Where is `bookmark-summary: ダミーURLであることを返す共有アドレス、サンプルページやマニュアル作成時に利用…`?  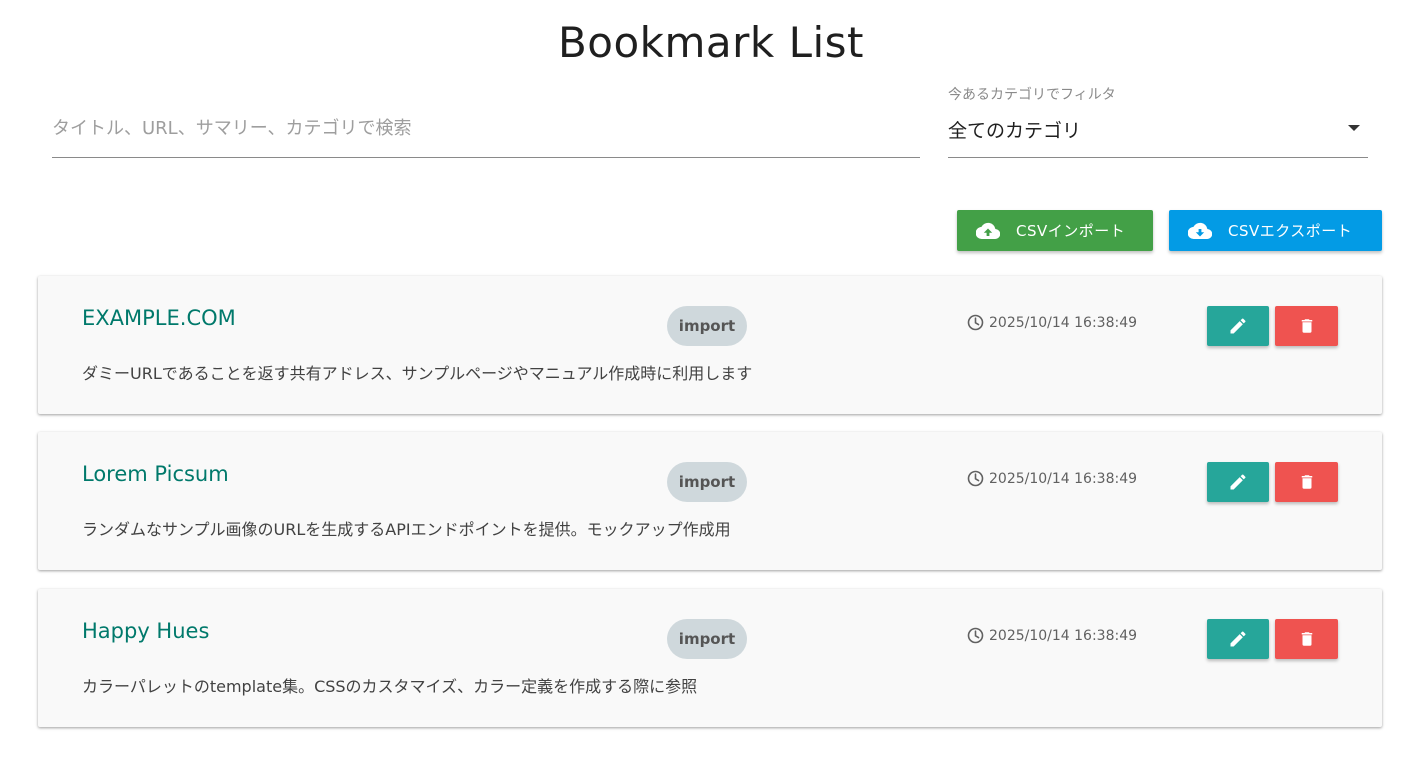
bookmark-summary: ダミーURLであることを返す共有アドレス、サンプルページやマニュアル作成時に利用… is located at coordinates (417, 373).